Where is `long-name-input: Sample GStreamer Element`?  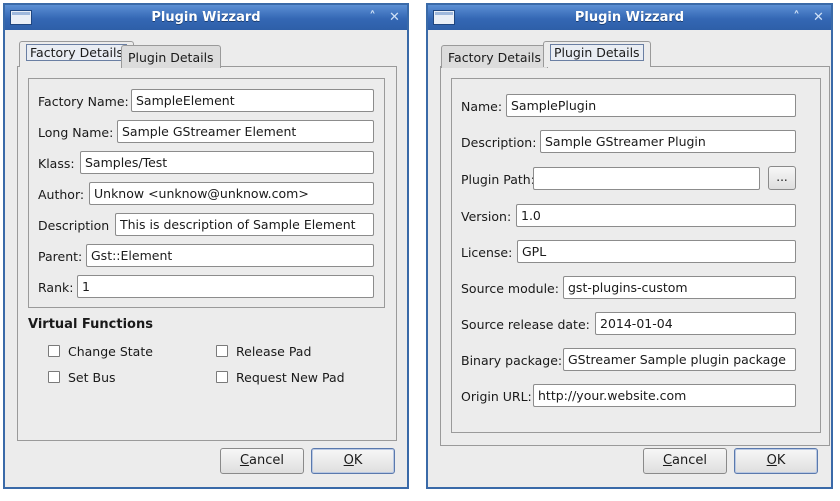
long-name-input: Sample GStreamer Element is located at coordinates (245, 131).